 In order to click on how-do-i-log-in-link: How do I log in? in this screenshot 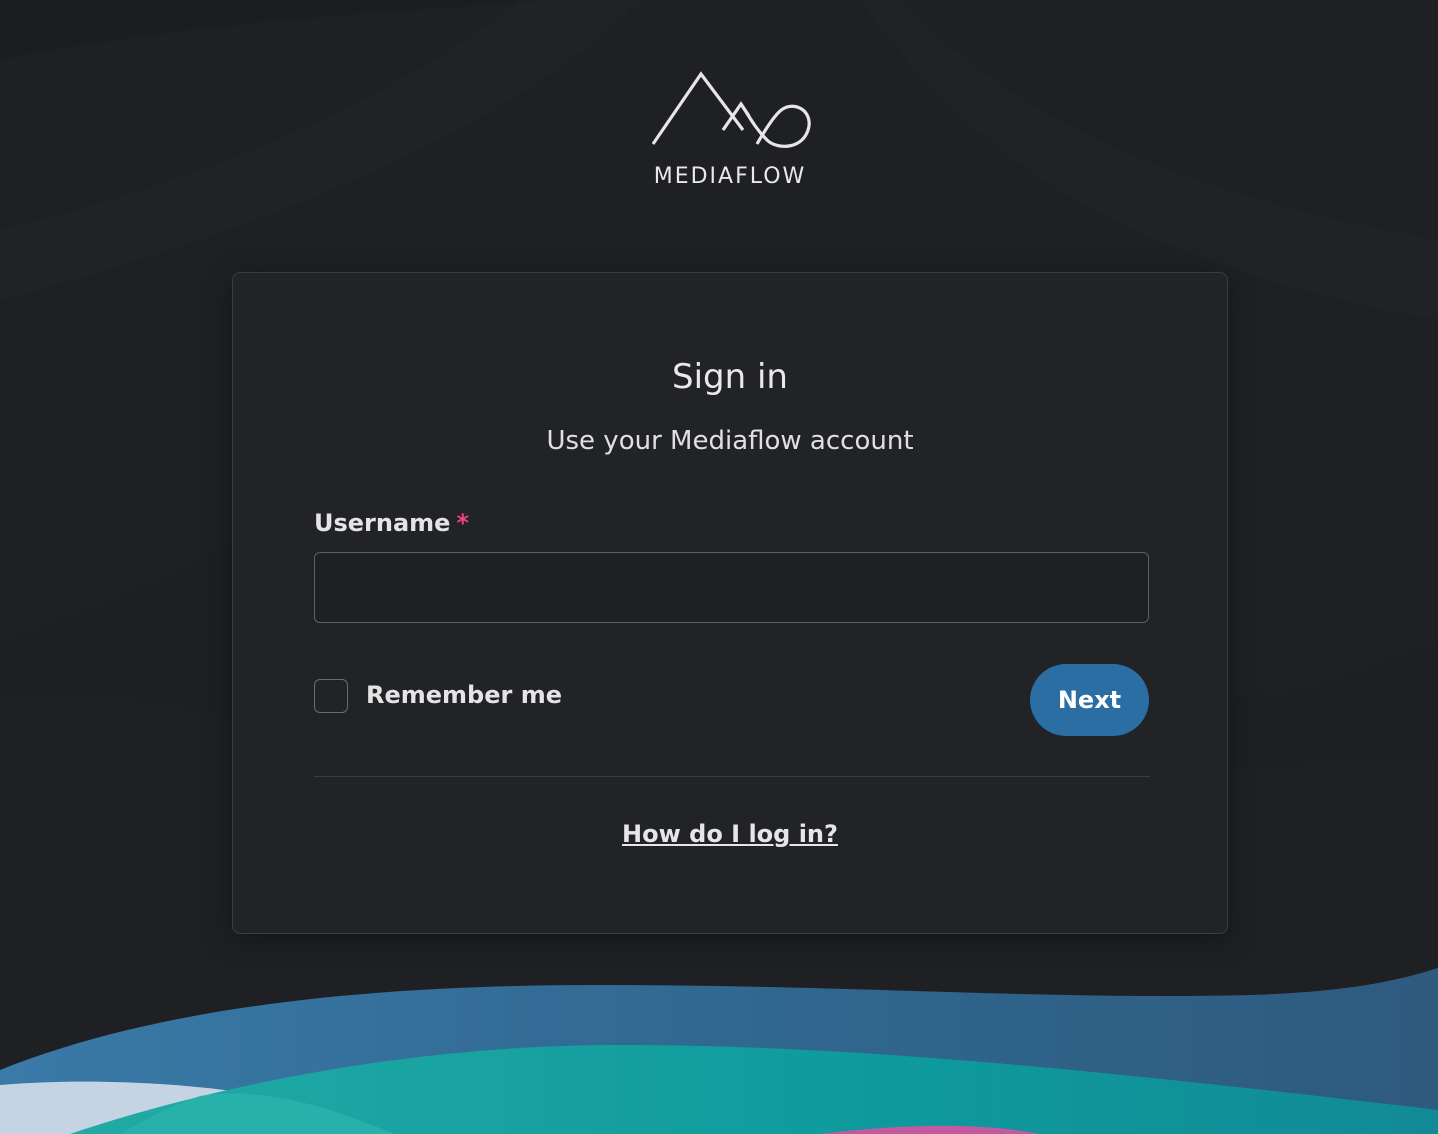, I will do `click(730, 834)`.